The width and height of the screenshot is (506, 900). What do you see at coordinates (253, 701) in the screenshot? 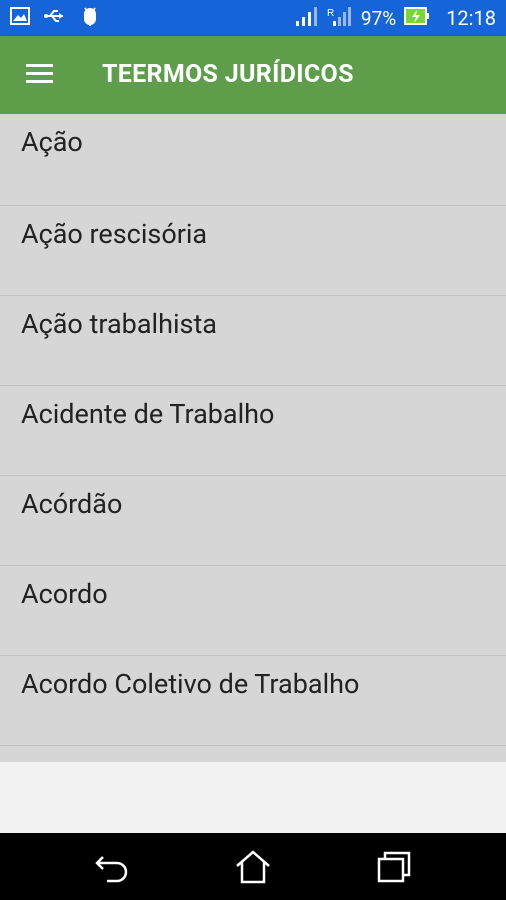
I see `list-item-acordo-coletivo: Acordo Coletivo de Trabalho` at bounding box center [253, 701].